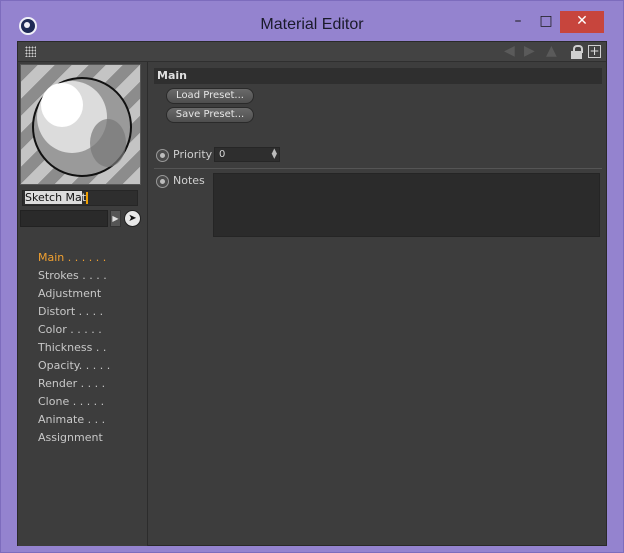 Image resolution: width=624 pixels, height=553 pixels. What do you see at coordinates (222, 154) in the screenshot?
I see `priority-value: 0` at bounding box center [222, 154].